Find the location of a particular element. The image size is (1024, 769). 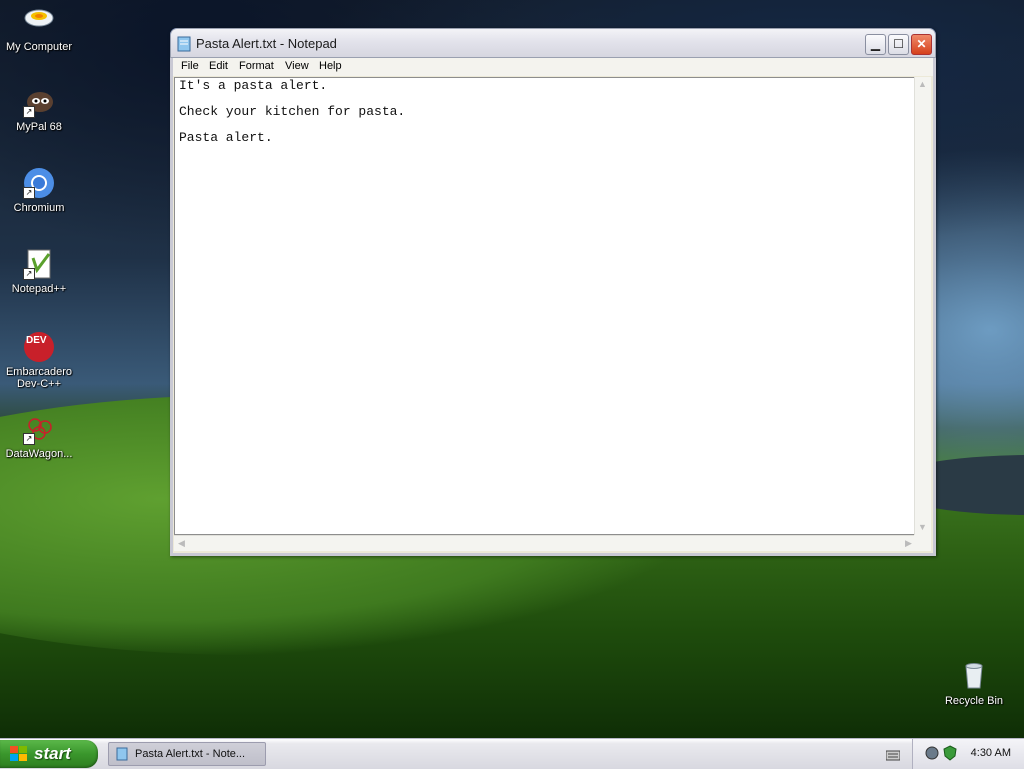

desktop-icon-label: Recycle Bin is located at coordinates (974, 701).